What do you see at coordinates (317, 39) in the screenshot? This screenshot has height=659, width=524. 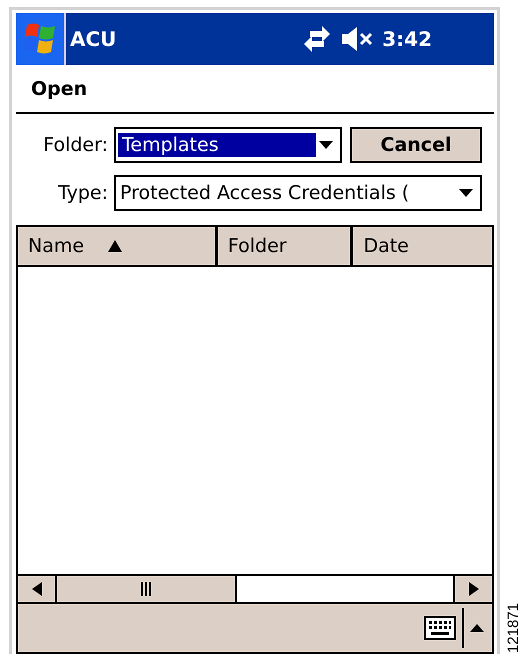 I see `connectivity-icon` at bounding box center [317, 39].